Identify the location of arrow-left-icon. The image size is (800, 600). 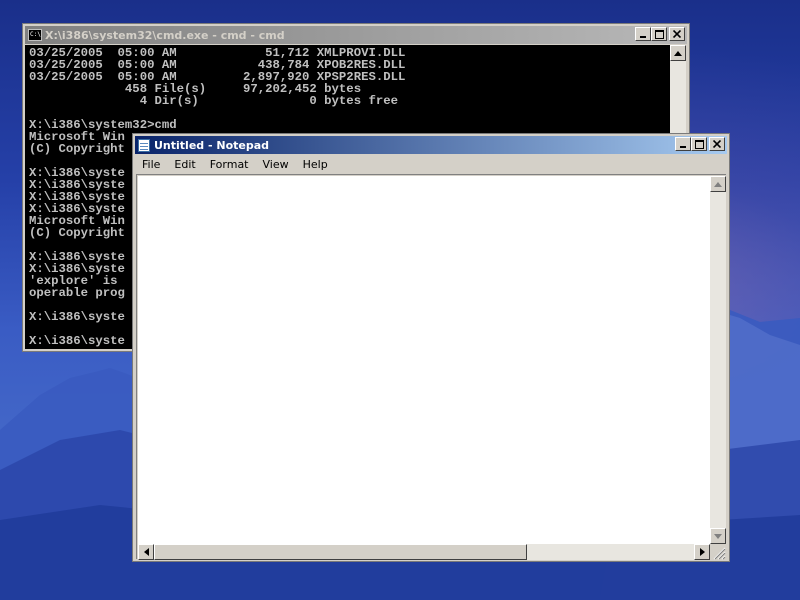
(146, 552).